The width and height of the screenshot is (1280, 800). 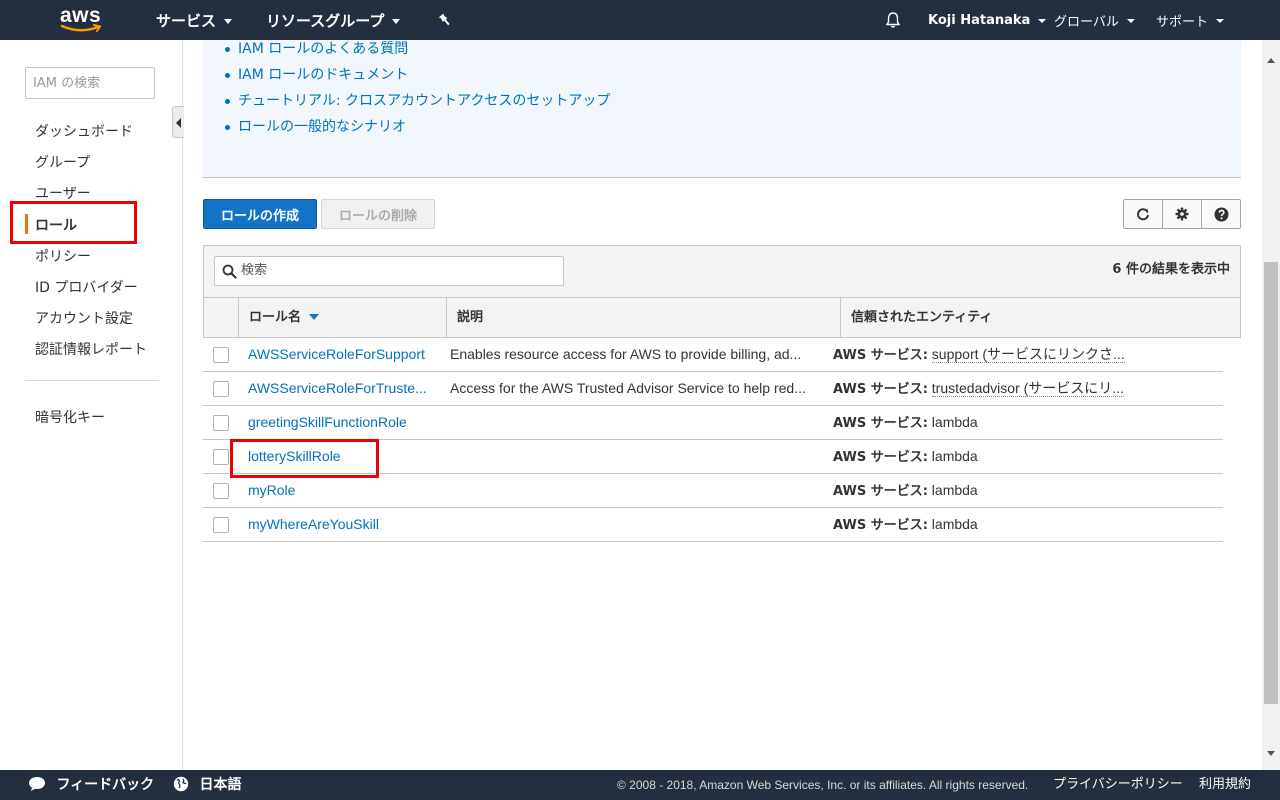 I want to click on role-name-link: myRole, so click(x=340, y=490).